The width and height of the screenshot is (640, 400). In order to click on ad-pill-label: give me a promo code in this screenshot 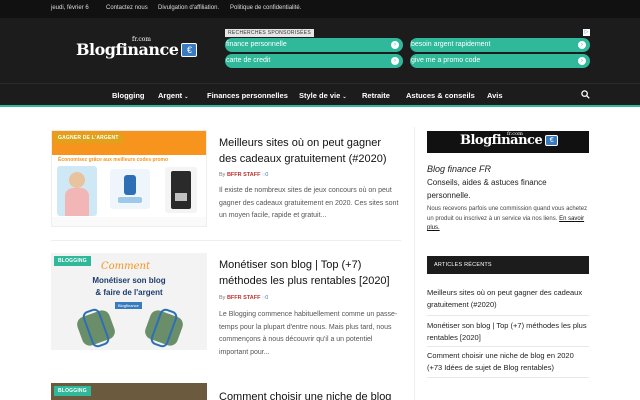, I will do `click(446, 60)`.